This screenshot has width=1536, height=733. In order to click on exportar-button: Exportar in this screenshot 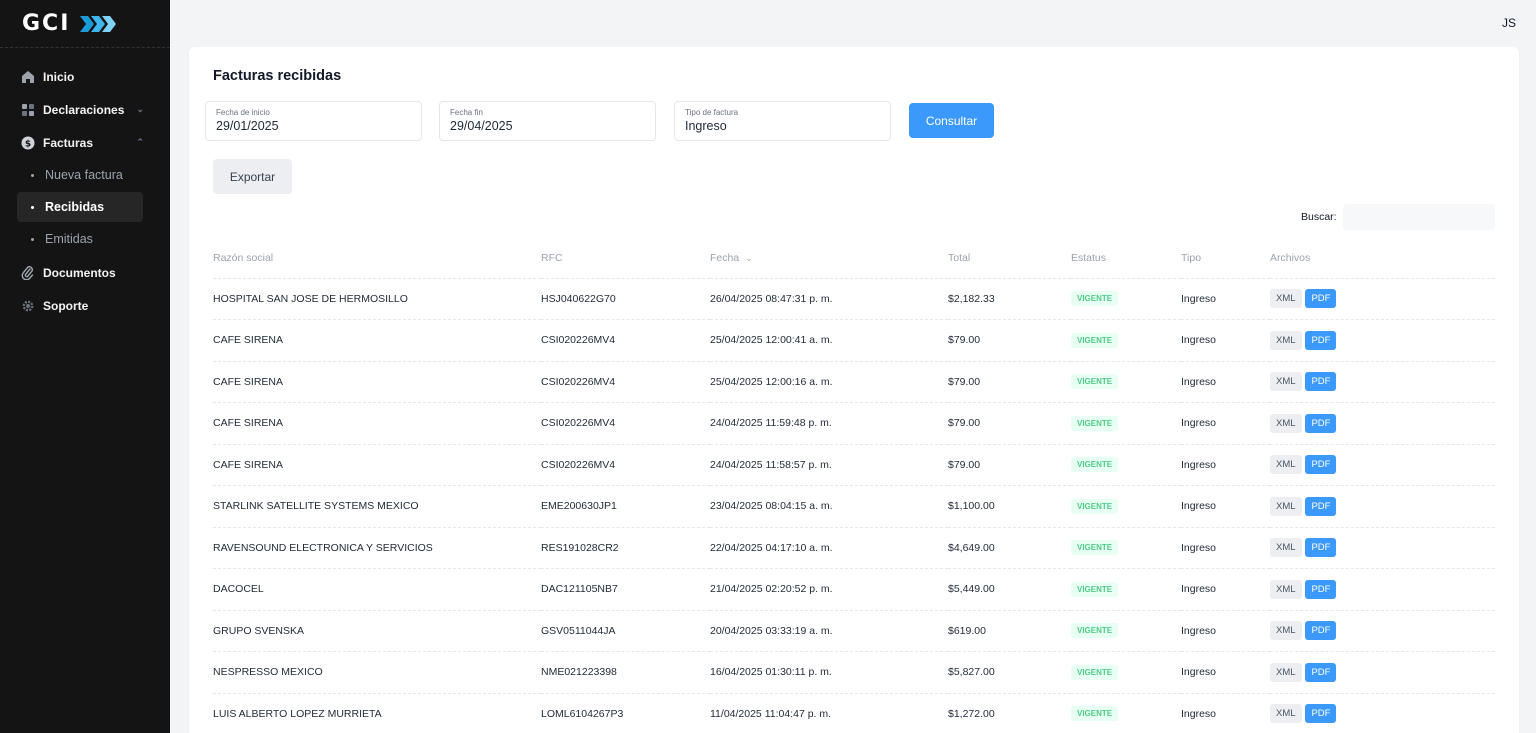, I will do `click(252, 176)`.